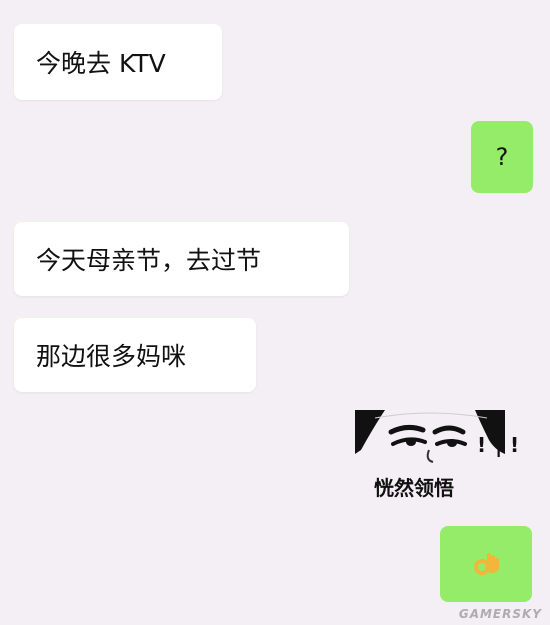 The image size is (550, 625). I want to click on meme-sticker: ! | ! 恍然领悟, so click(440, 458).